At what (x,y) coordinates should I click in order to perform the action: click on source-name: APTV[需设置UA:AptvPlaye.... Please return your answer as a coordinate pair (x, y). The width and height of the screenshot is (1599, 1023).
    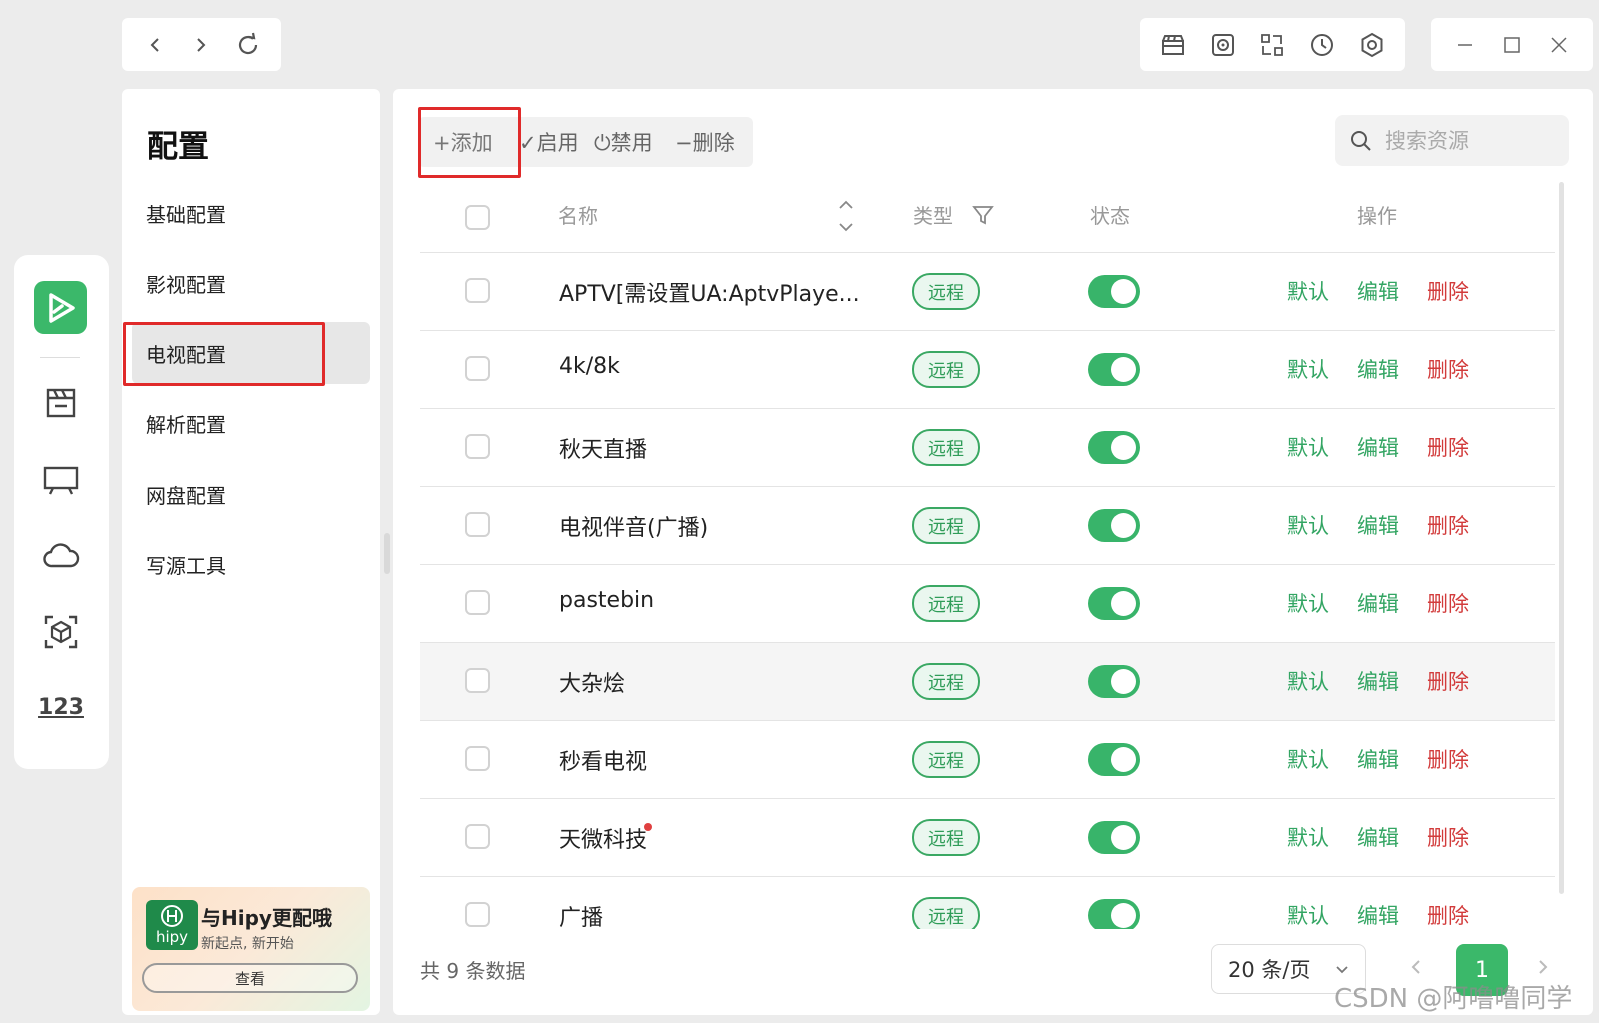
    Looking at the image, I should click on (709, 294).